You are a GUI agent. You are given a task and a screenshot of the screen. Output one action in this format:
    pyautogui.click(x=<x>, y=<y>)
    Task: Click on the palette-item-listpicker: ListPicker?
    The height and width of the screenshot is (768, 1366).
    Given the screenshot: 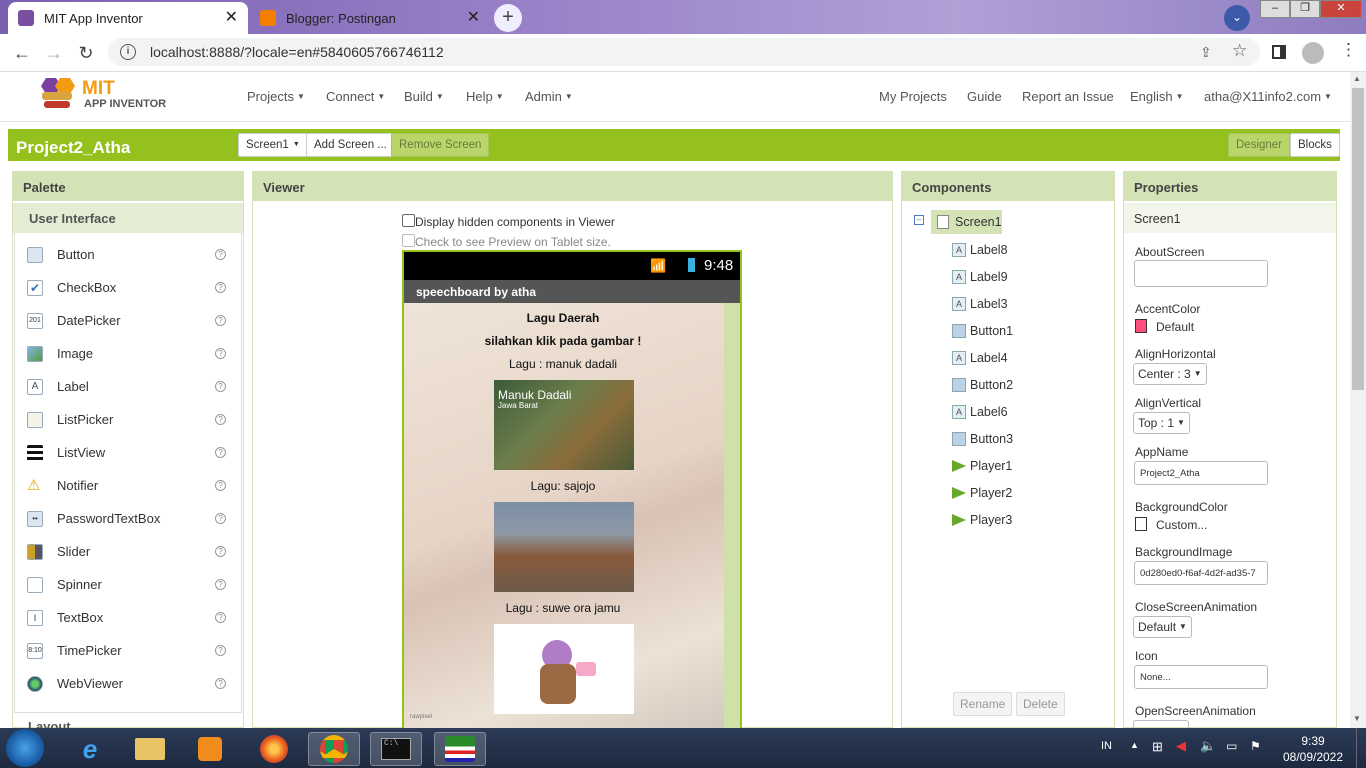 What is the action you would take?
    pyautogui.click(x=128, y=419)
    